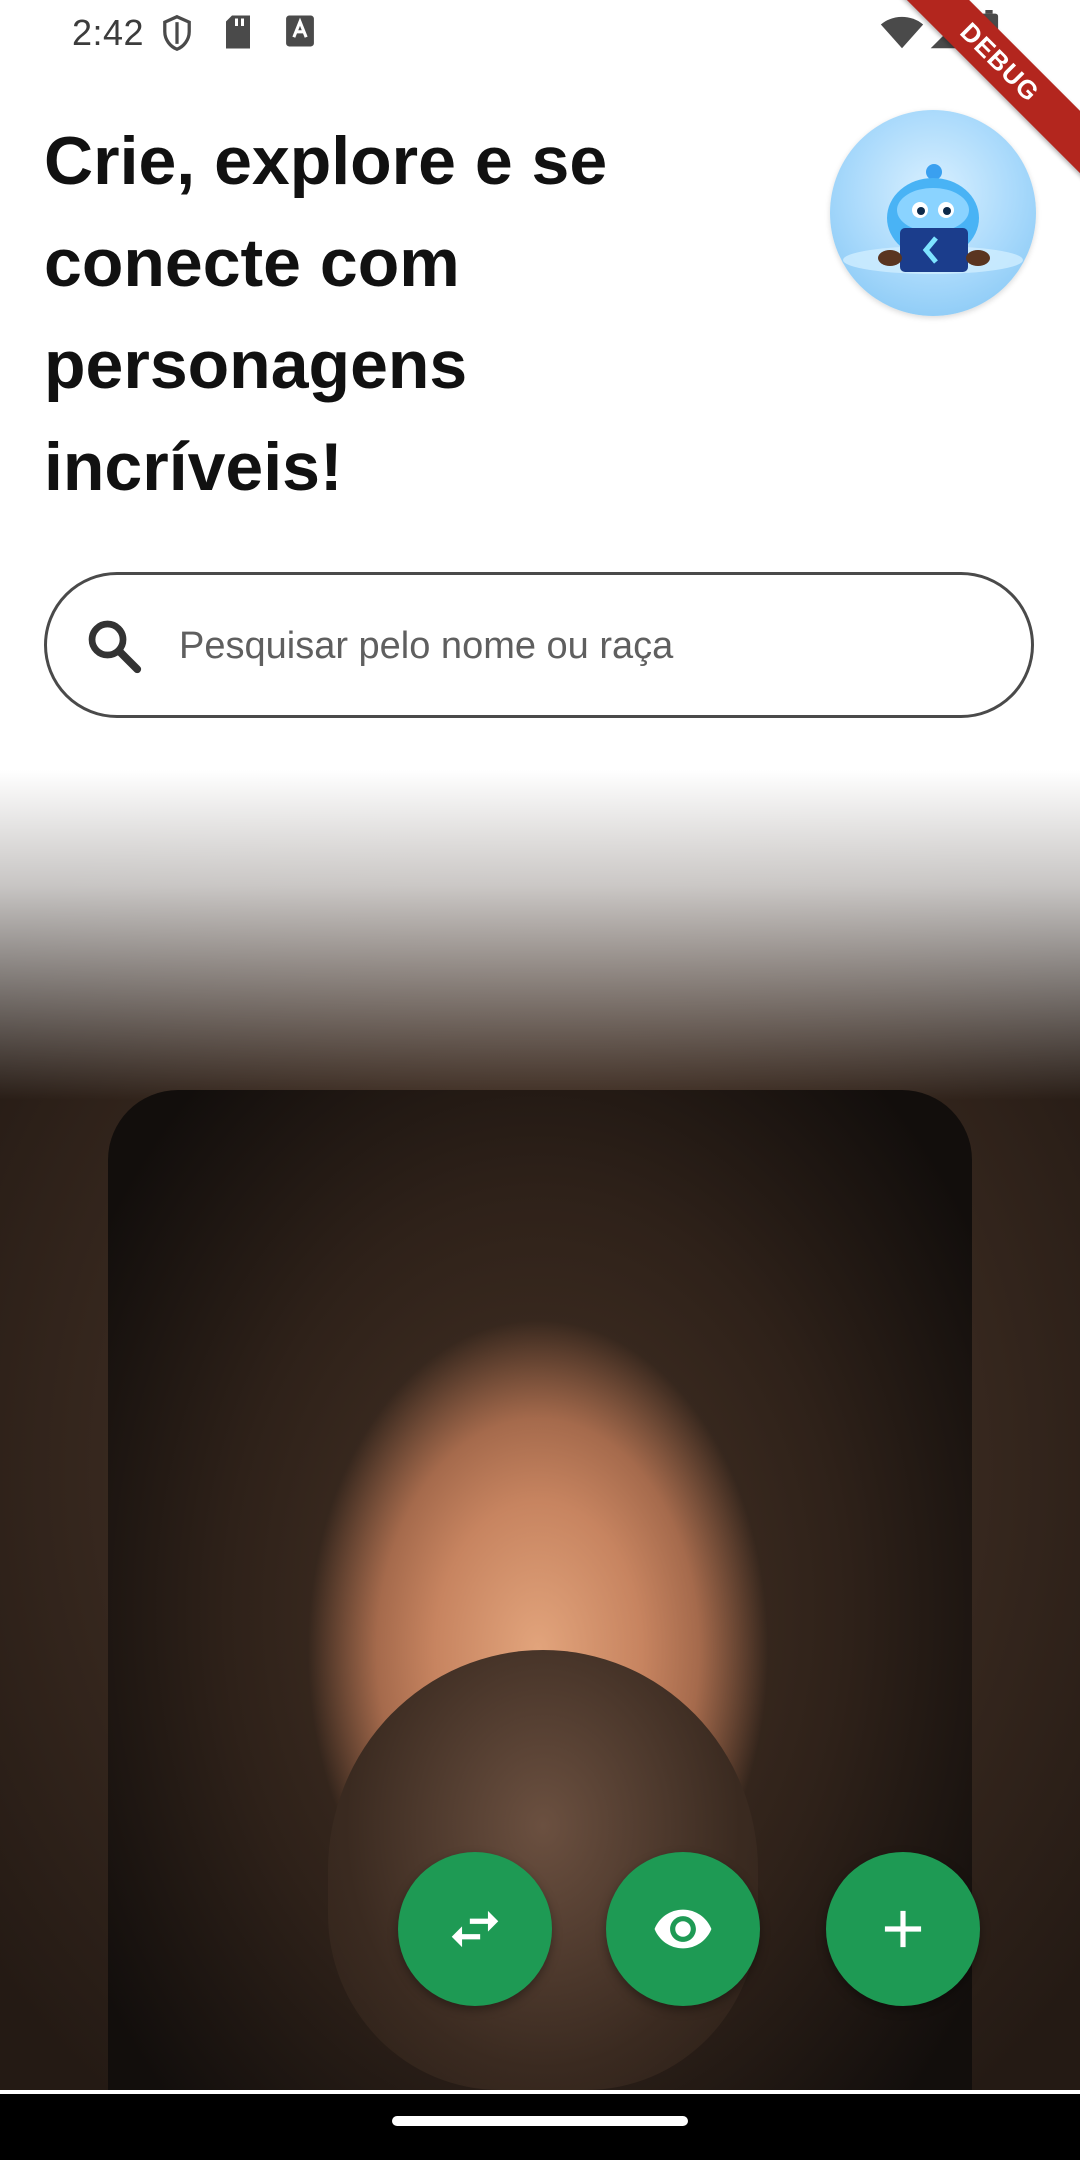 This screenshot has height=2160, width=1080. What do you see at coordinates (177, 33) in the screenshot?
I see `shield-icon` at bounding box center [177, 33].